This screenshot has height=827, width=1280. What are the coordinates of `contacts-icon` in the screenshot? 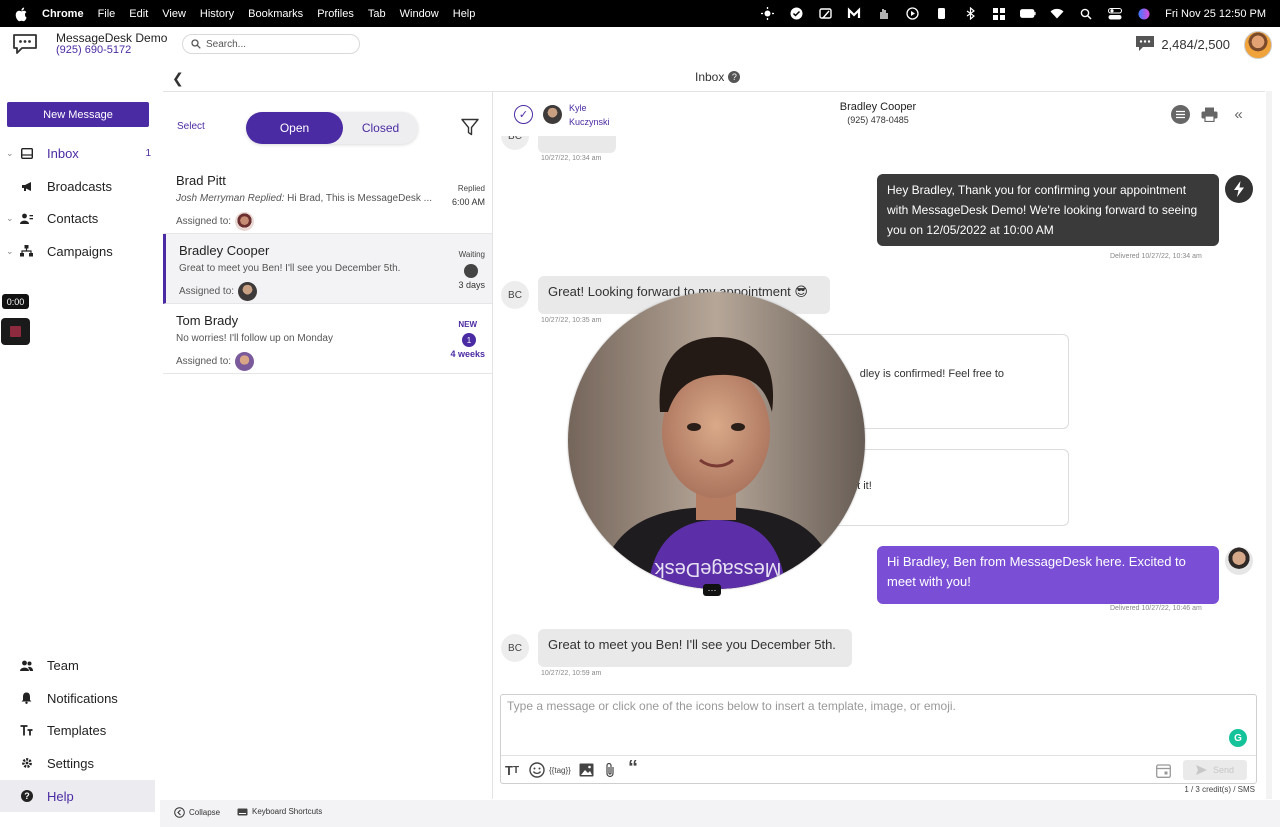 It's located at (26, 218).